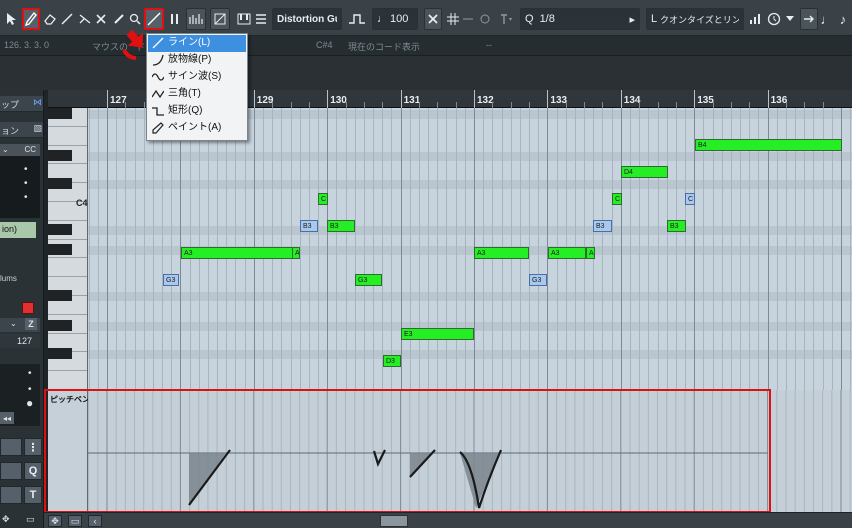 This screenshot has width=852, height=528. What do you see at coordinates (827, 19) in the screenshot?
I see `quarter-note-icon: ♩` at bounding box center [827, 19].